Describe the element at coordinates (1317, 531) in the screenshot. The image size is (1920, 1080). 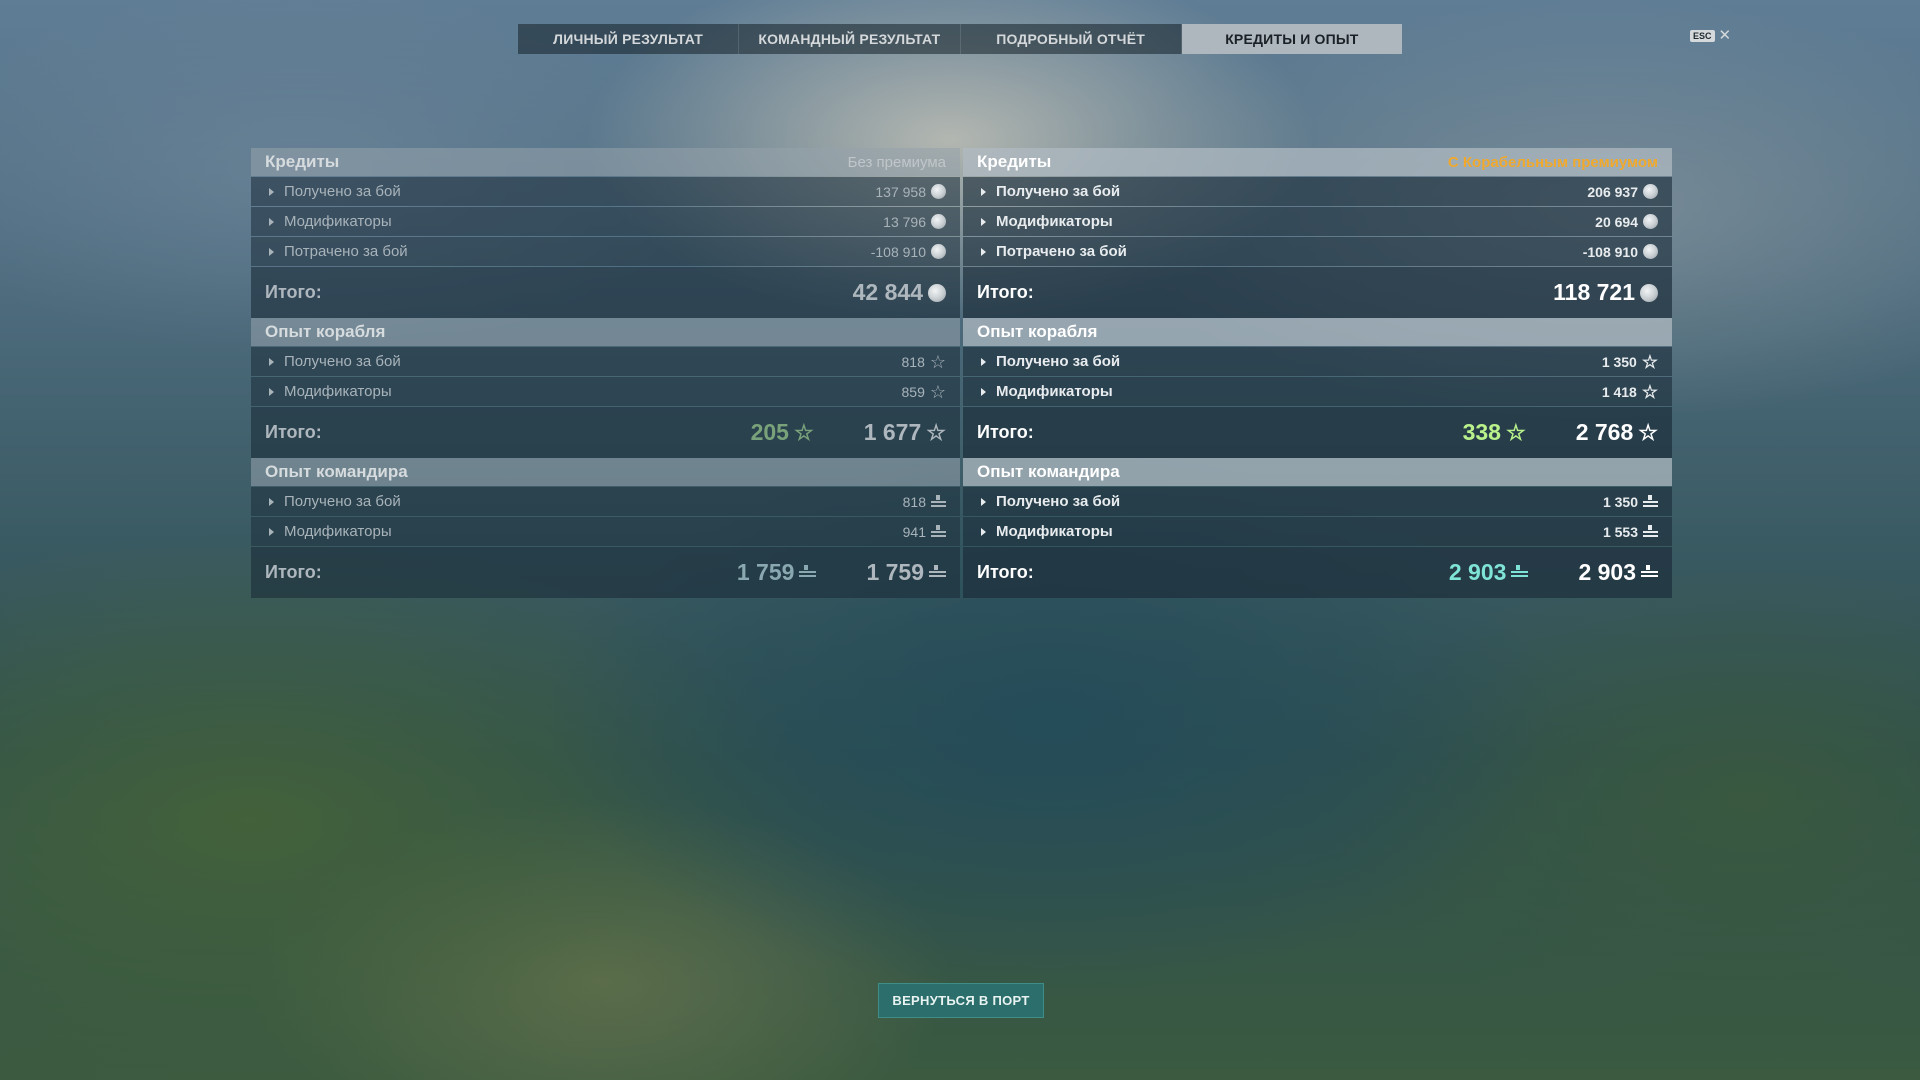
I see `commander-xp-modifiers-row: Модификаторы 1 553` at that location.